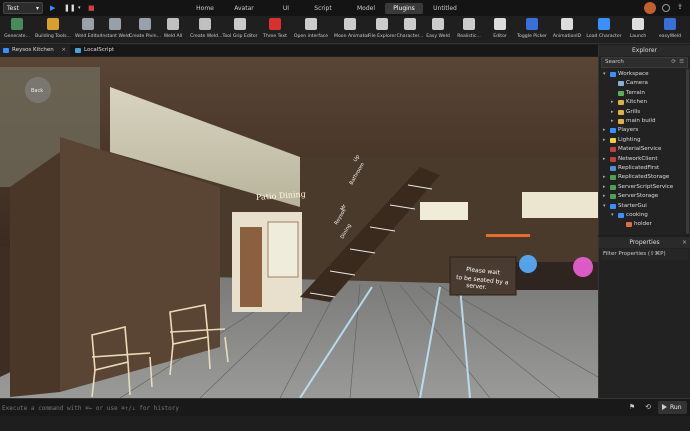  What do you see at coordinates (650, 8) in the screenshot?
I see `user-avatar` at bounding box center [650, 8].